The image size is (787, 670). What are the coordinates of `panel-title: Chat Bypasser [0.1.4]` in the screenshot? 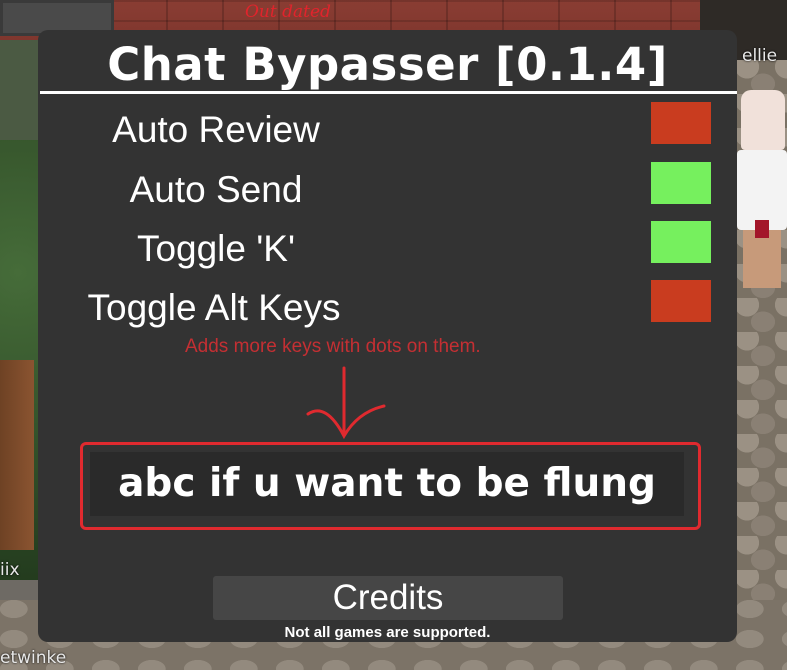 It's located at (387, 64).